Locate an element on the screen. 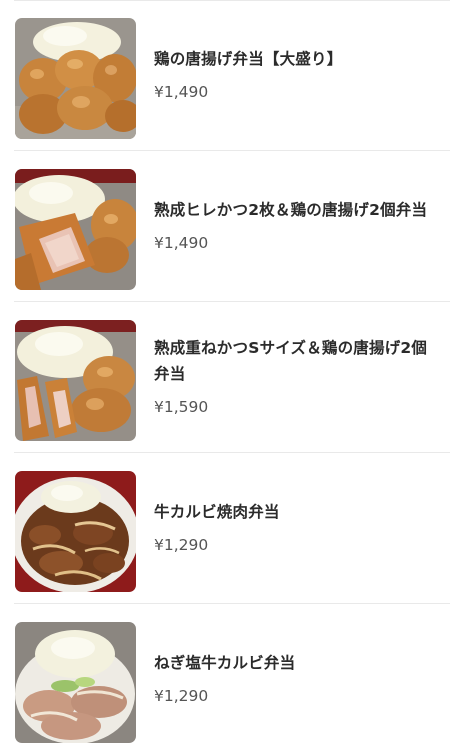 The width and height of the screenshot is (450, 755). menu-item-info: 牛カルビ焼肉弁当 ¥1,290 is located at coordinates (292, 528).